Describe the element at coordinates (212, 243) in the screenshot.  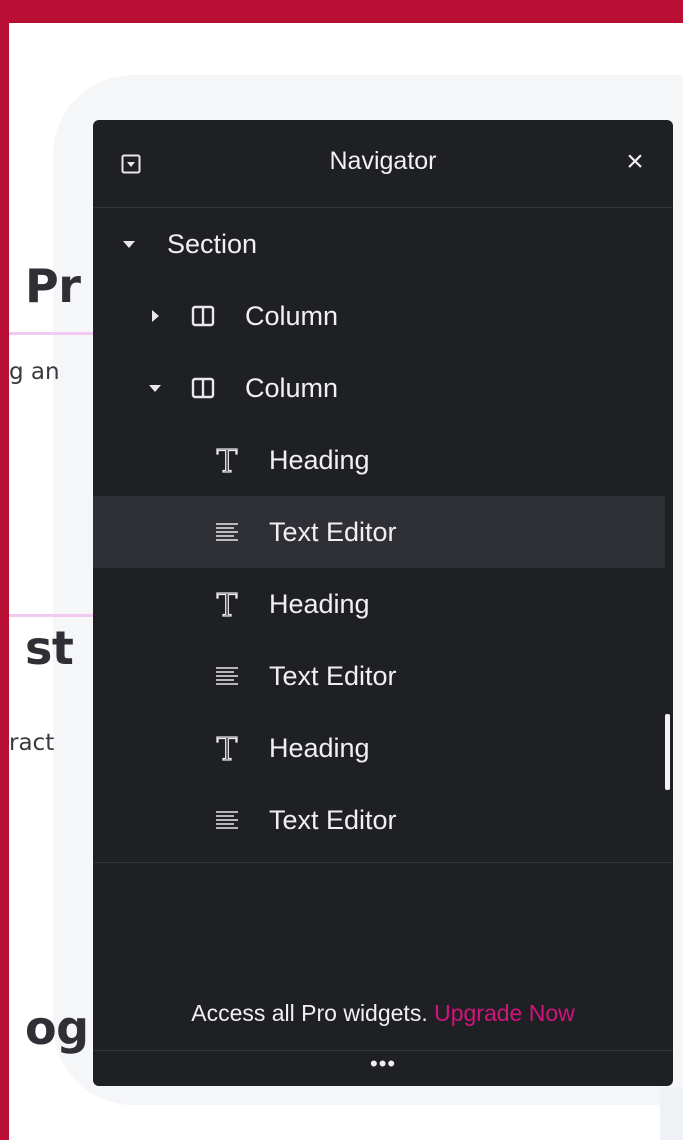
I see `tree-item-label: Section` at that location.